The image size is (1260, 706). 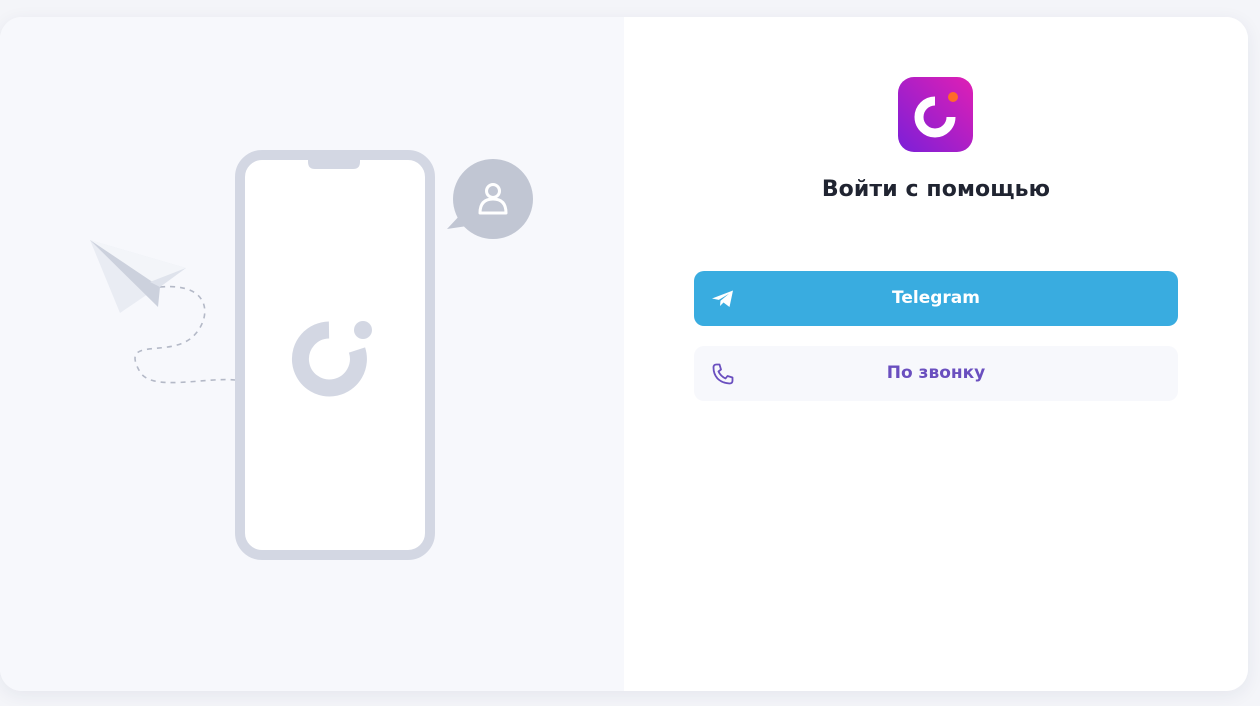 I want to click on telegram-button-label: Telegram, so click(x=936, y=298).